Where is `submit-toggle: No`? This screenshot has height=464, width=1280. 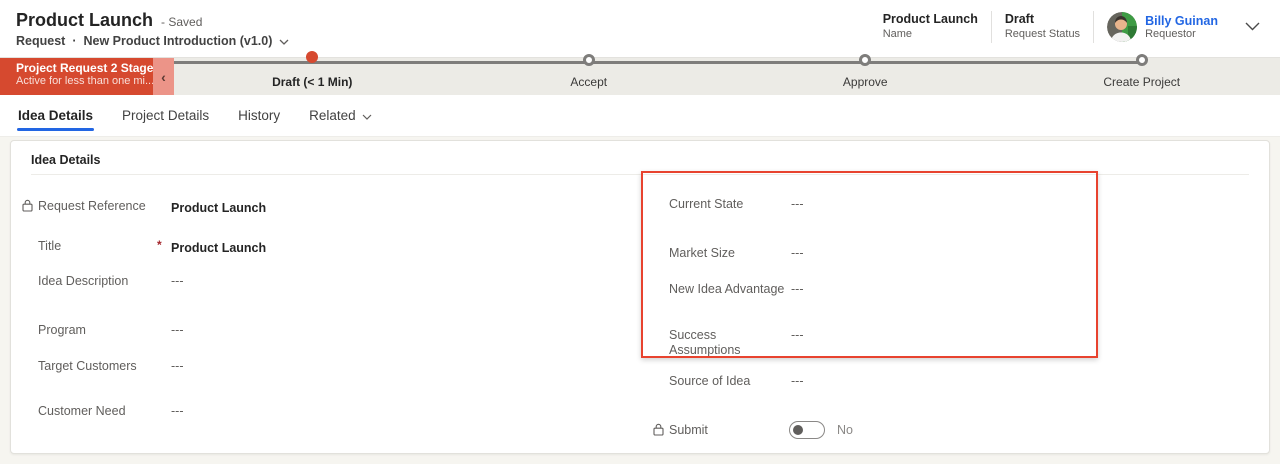
submit-toggle: No is located at coordinates (821, 430).